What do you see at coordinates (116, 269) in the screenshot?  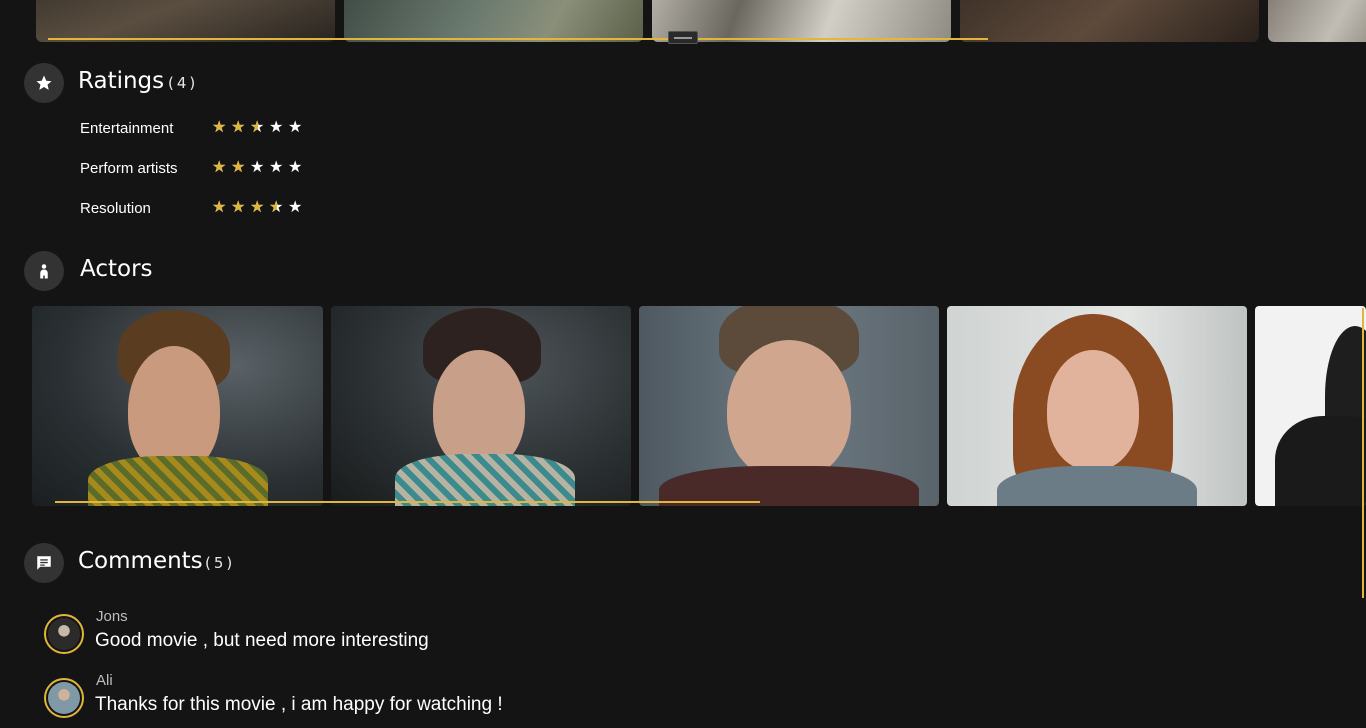 I see `actors-title: Actors` at bounding box center [116, 269].